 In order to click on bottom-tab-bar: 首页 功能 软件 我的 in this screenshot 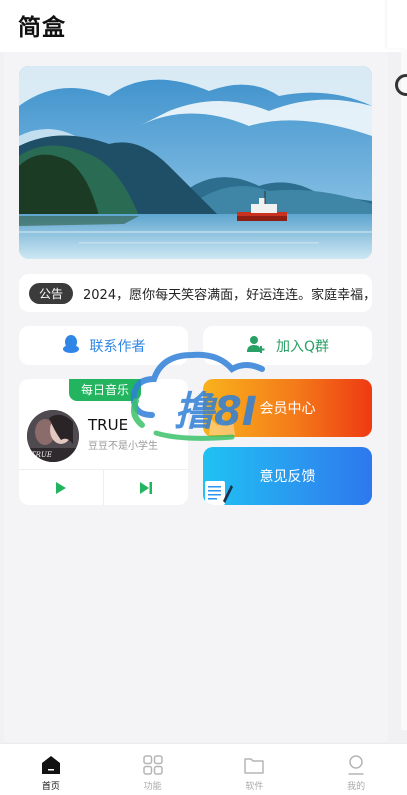, I will do `click(203, 769)`.